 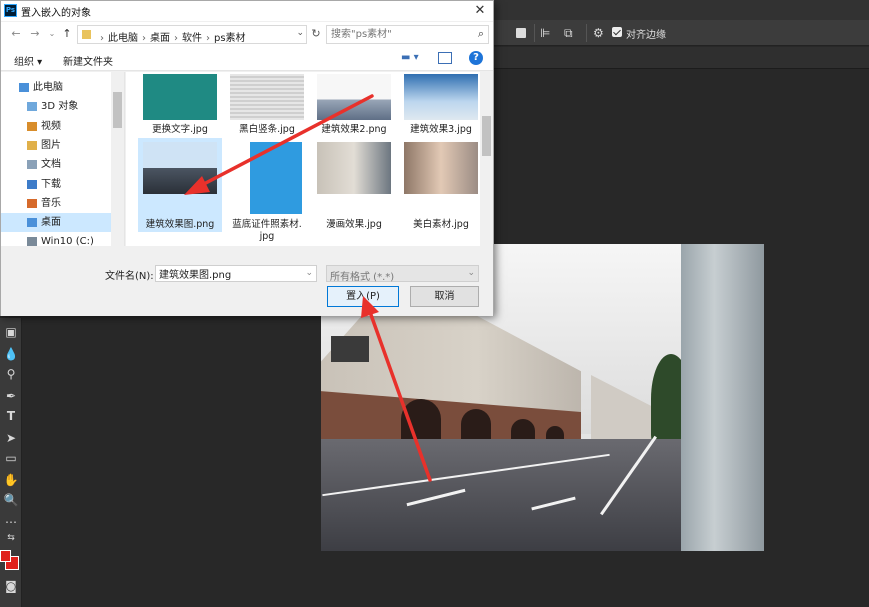 I want to click on more-tools-icon: ⋯, so click(x=11, y=522).